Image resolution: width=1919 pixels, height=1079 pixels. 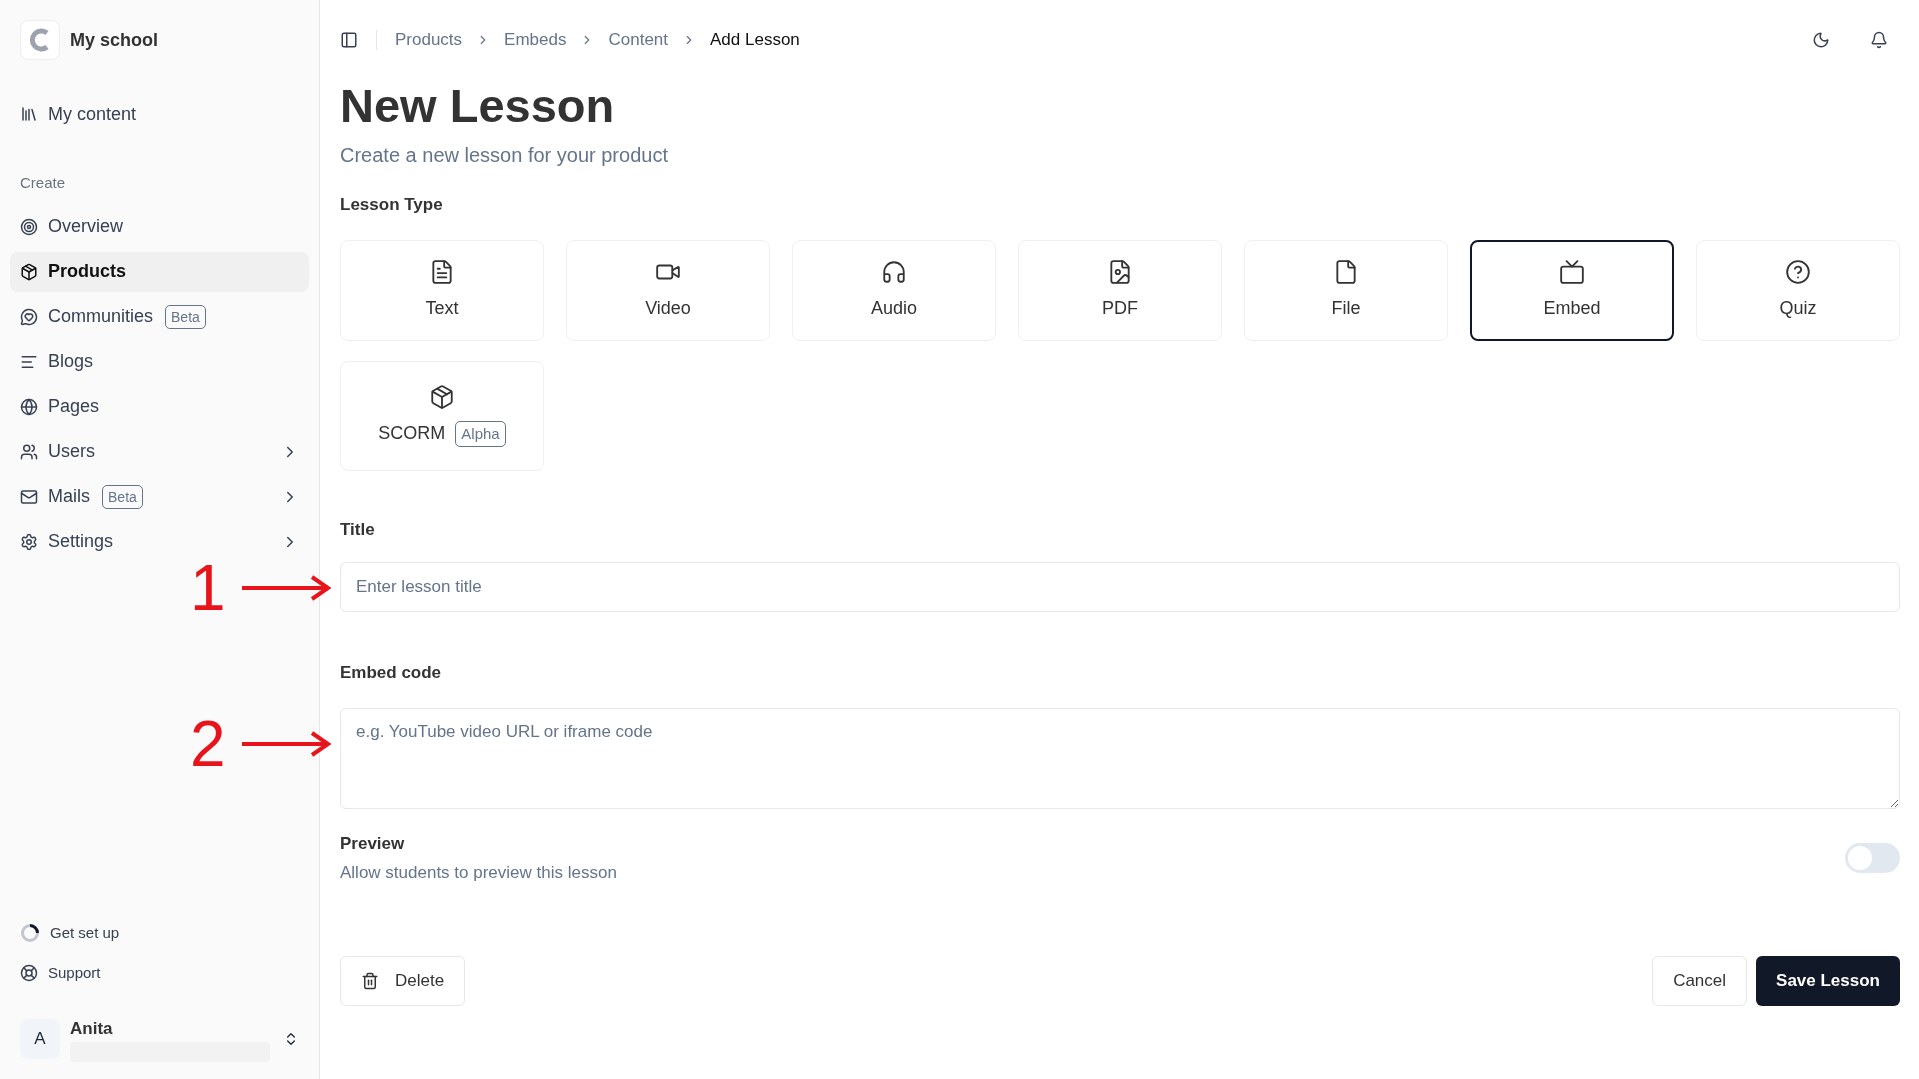 I want to click on settings-icon, so click(x=29, y=541).